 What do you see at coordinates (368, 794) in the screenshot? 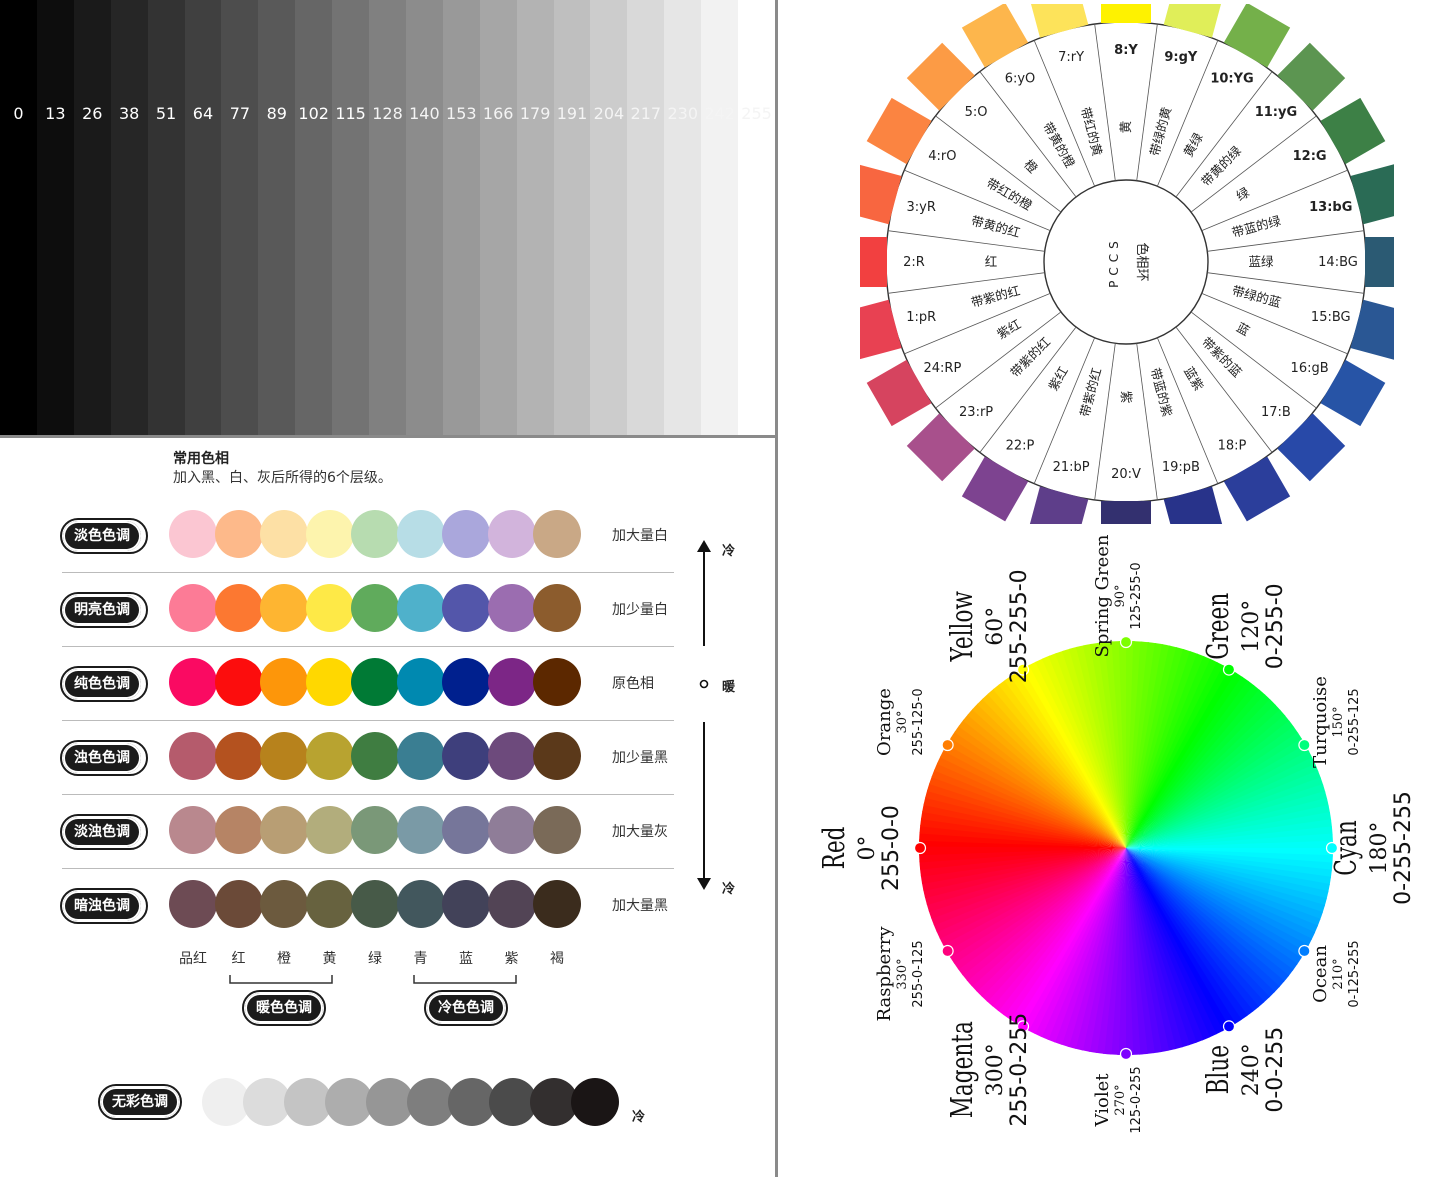
I see `row-separator` at bounding box center [368, 794].